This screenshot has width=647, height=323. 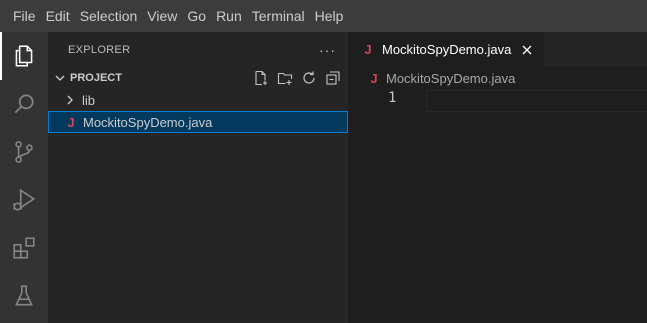 I want to click on testing-icon, so click(x=24, y=296).